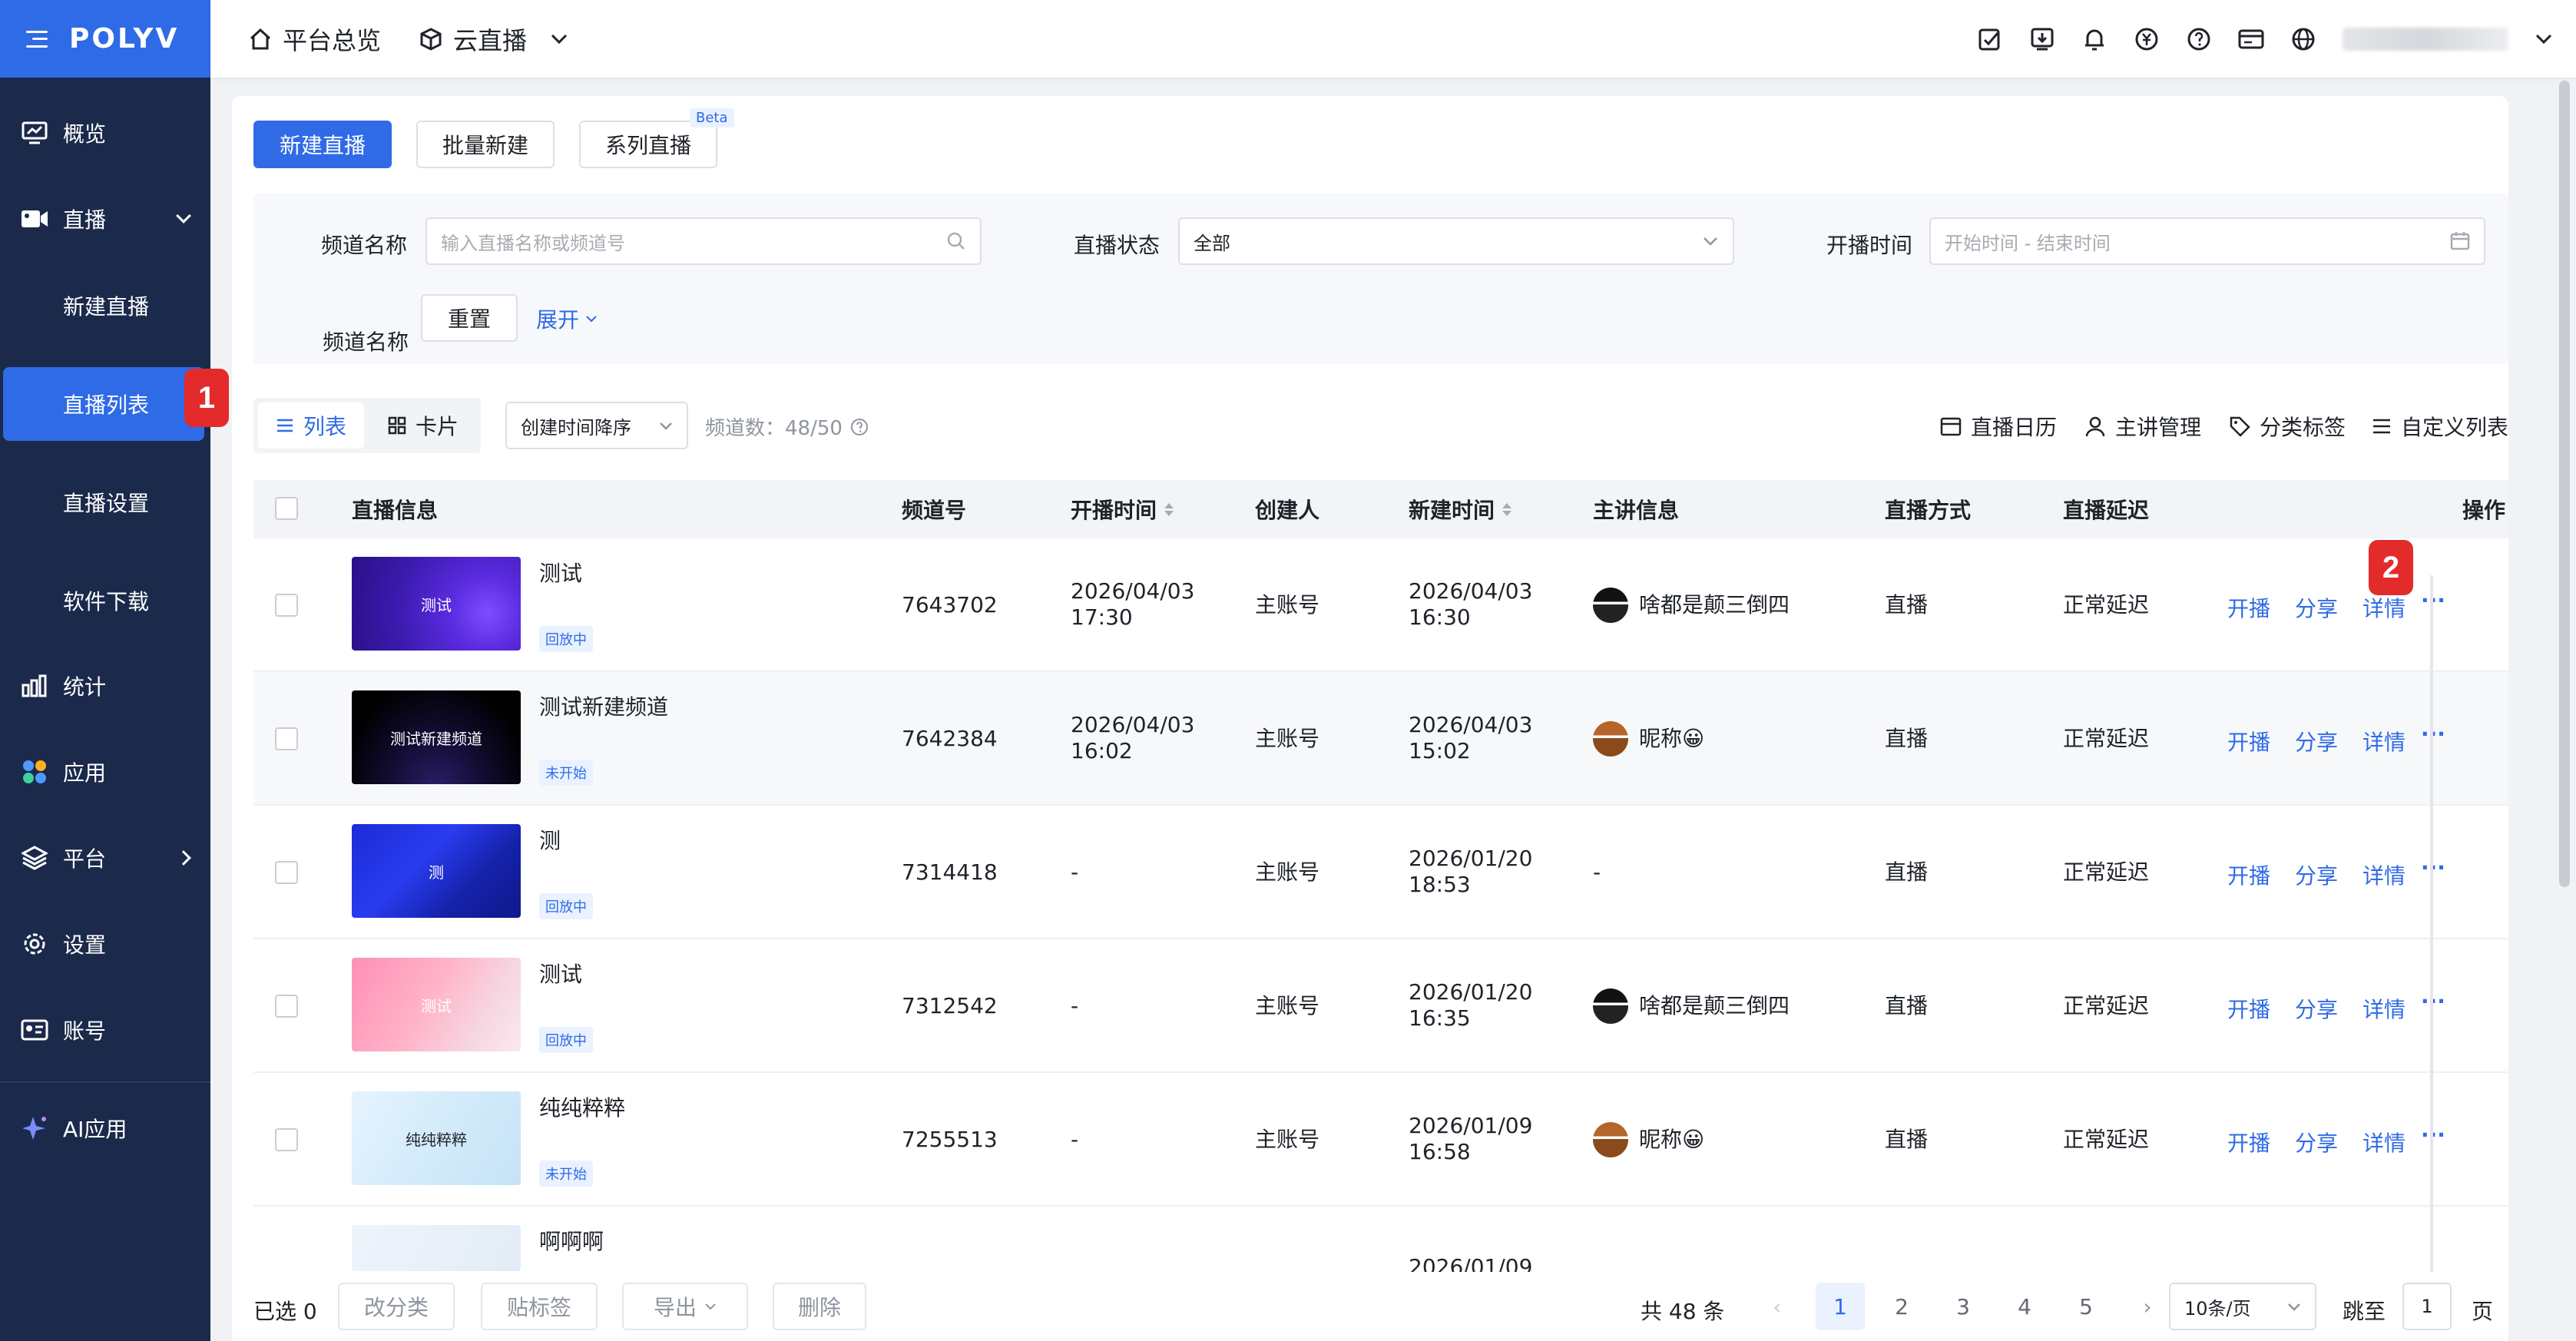  What do you see at coordinates (685, 1306) in the screenshot?
I see `export-button: 导出` at bounding box center [685, 1306].